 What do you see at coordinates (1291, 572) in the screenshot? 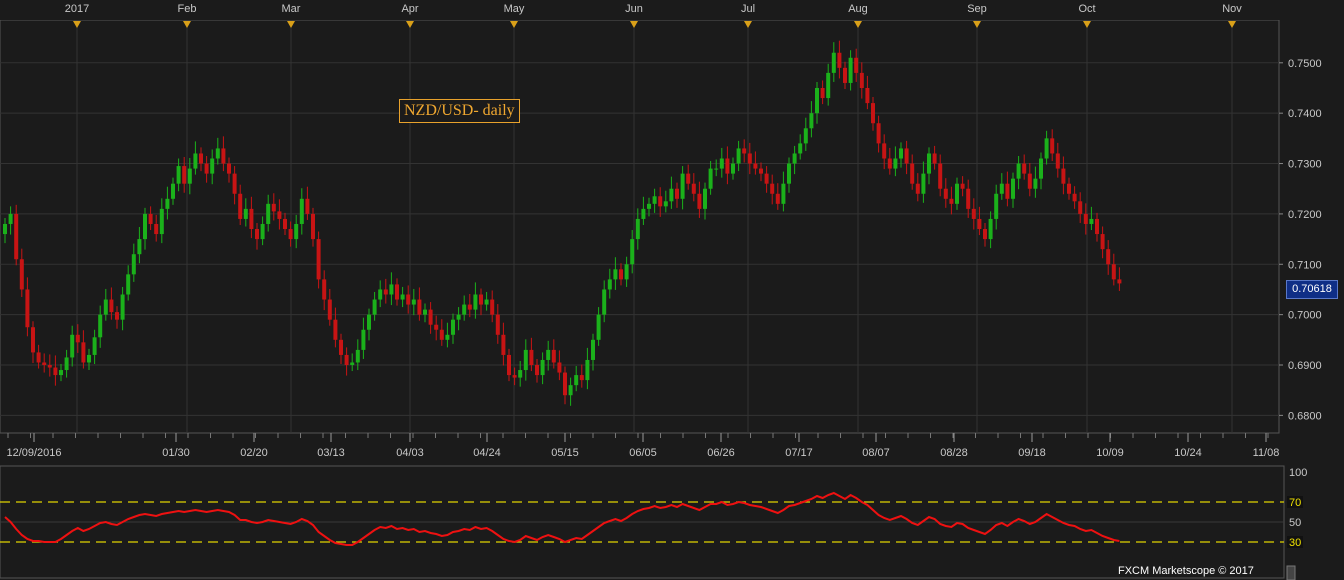
I see `oscillator-scrollbar` at bounding box center [1291, 572].